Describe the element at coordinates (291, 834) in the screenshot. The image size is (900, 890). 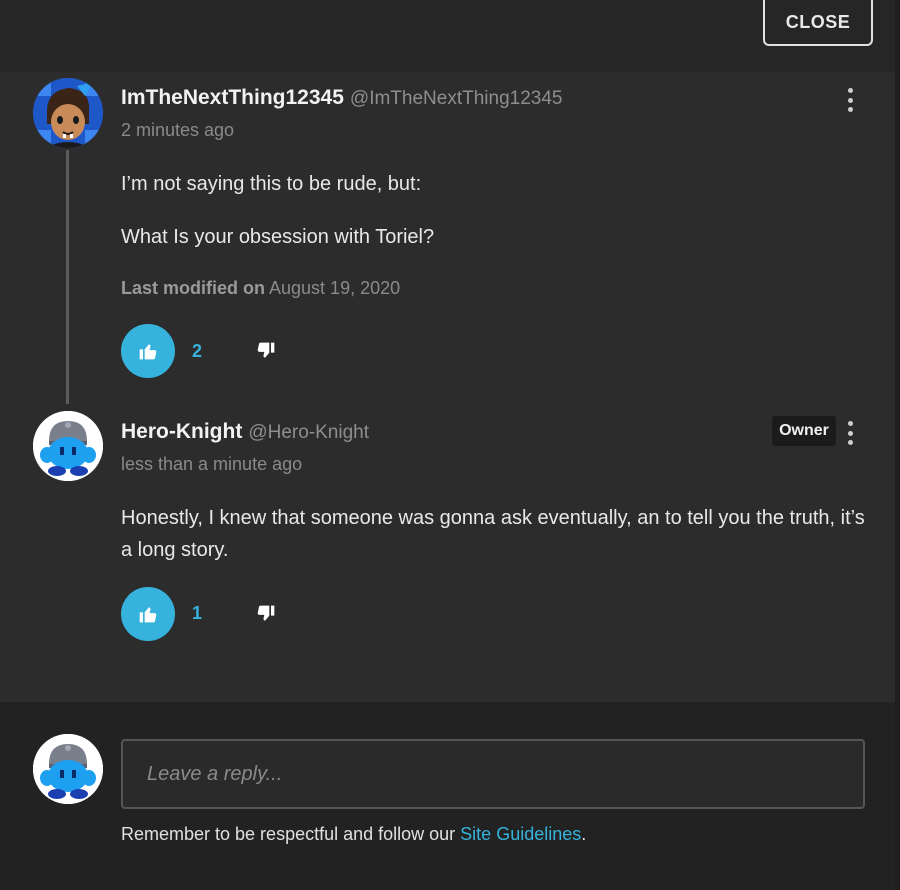
I see `guidelines-prefix: Remember to be respectful and follow our` at that location.